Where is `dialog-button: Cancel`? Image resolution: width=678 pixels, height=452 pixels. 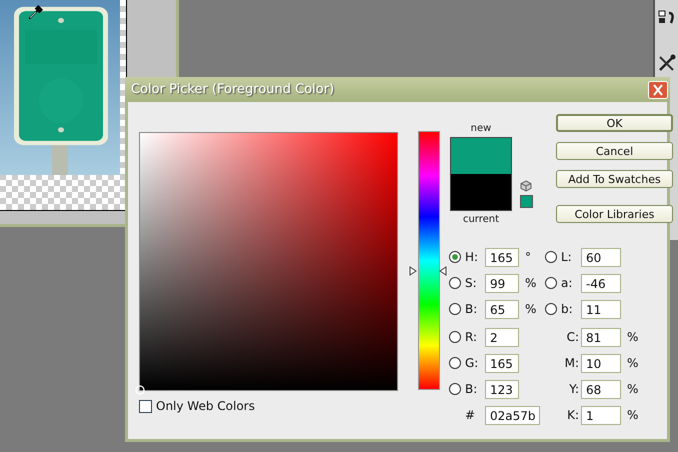 dialog-button: Cancel is located at coordinates (614, 151).